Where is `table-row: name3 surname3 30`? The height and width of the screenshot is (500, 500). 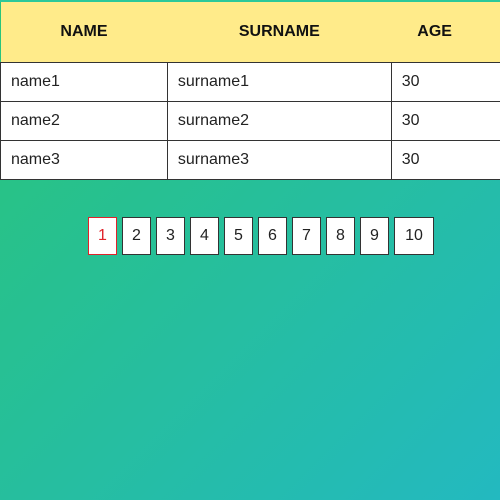 table-row: name3 surname3 30 is located at coordinates (250, 160).